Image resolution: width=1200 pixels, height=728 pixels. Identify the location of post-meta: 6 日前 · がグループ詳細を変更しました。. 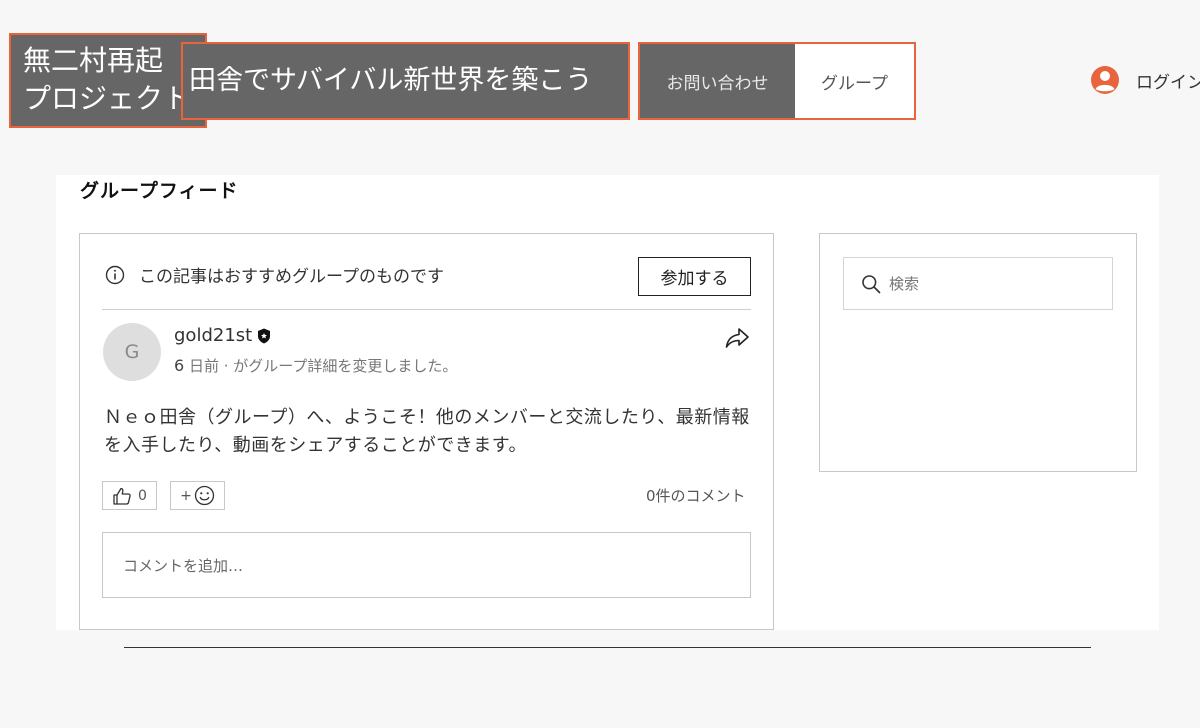
(315, 365).